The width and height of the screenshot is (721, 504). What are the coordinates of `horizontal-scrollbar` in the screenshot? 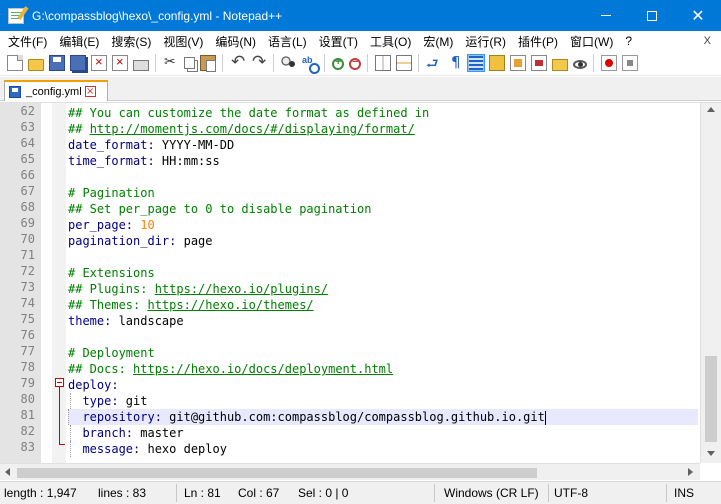 It's located at (350, 471).